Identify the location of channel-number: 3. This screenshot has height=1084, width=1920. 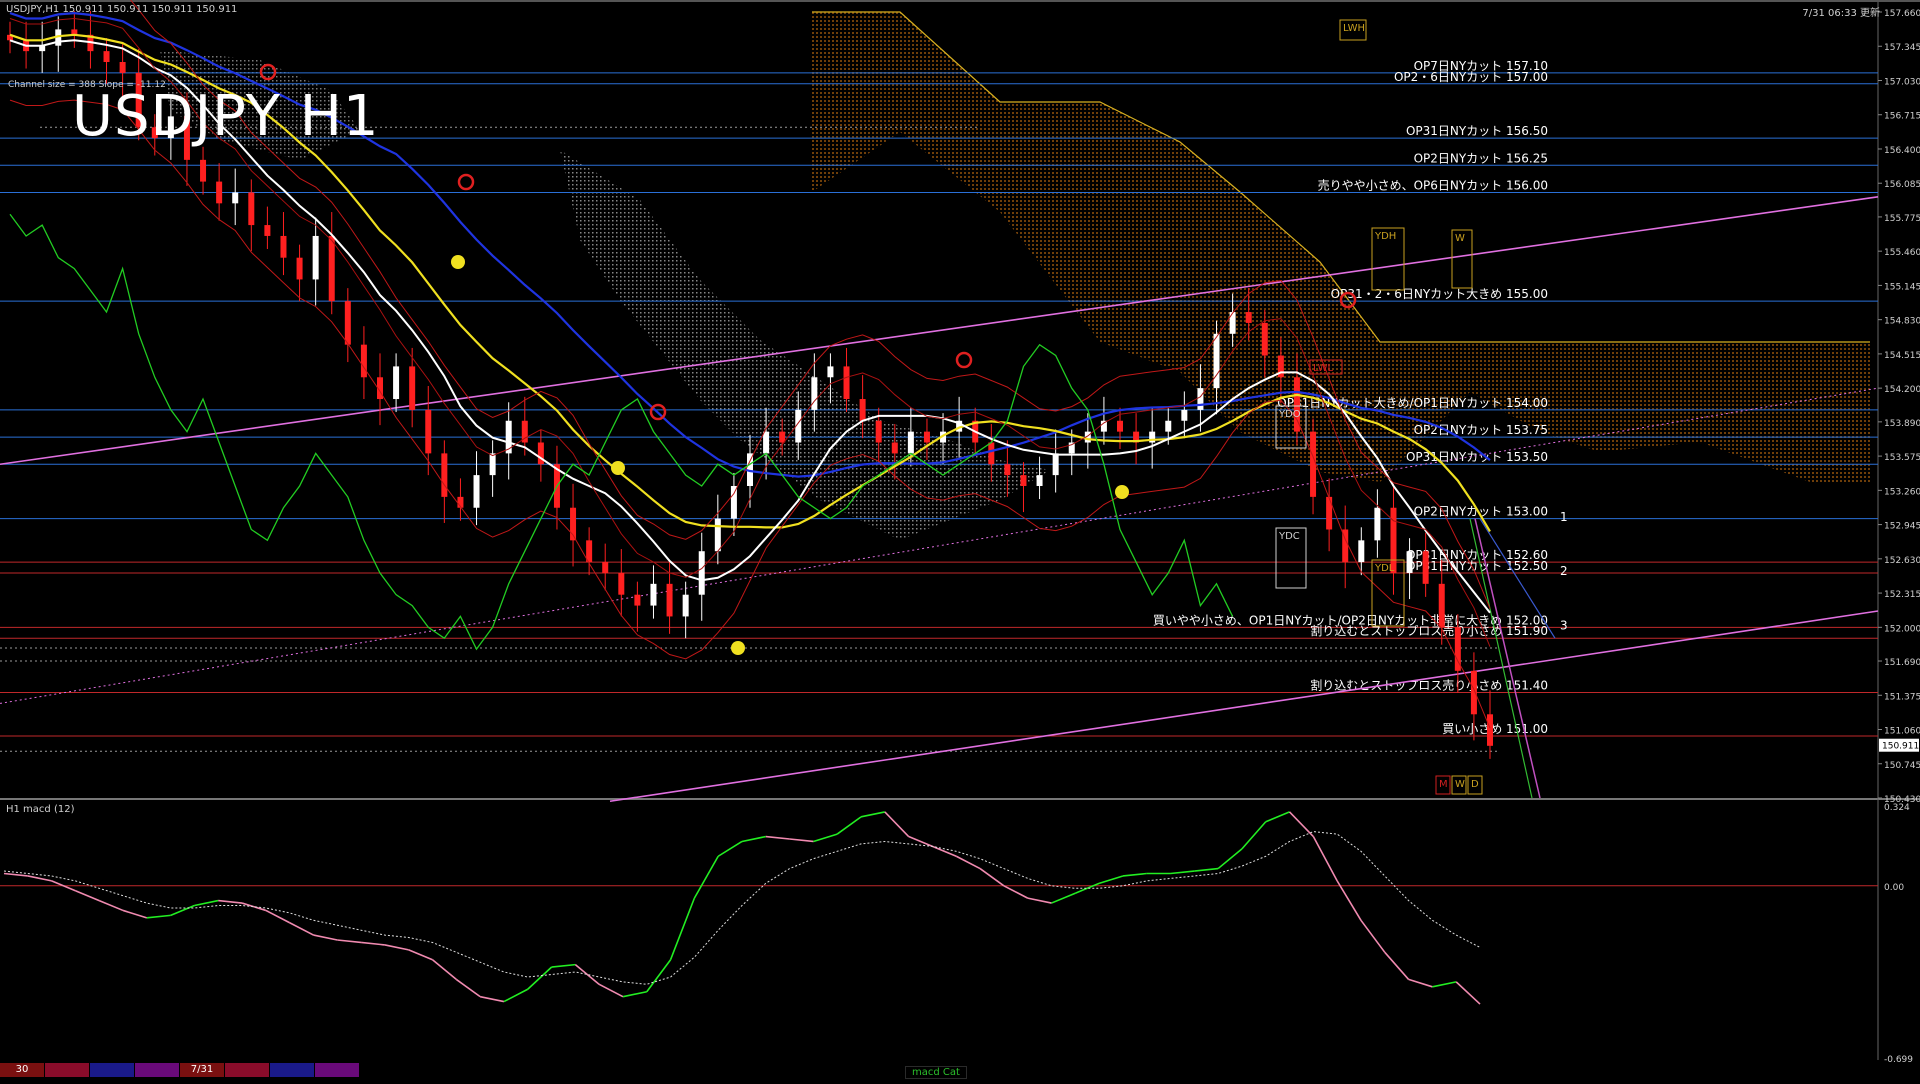
(1564, 625).